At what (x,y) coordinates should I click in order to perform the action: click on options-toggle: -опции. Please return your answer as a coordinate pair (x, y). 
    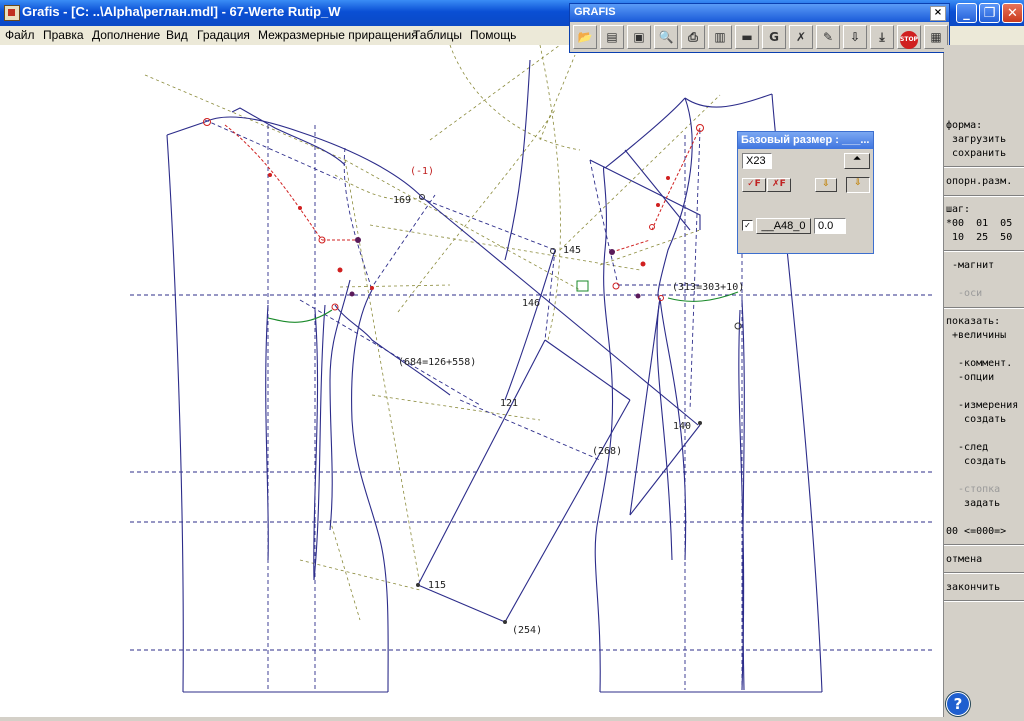
    Looking at the image, I should click on (970, 377).